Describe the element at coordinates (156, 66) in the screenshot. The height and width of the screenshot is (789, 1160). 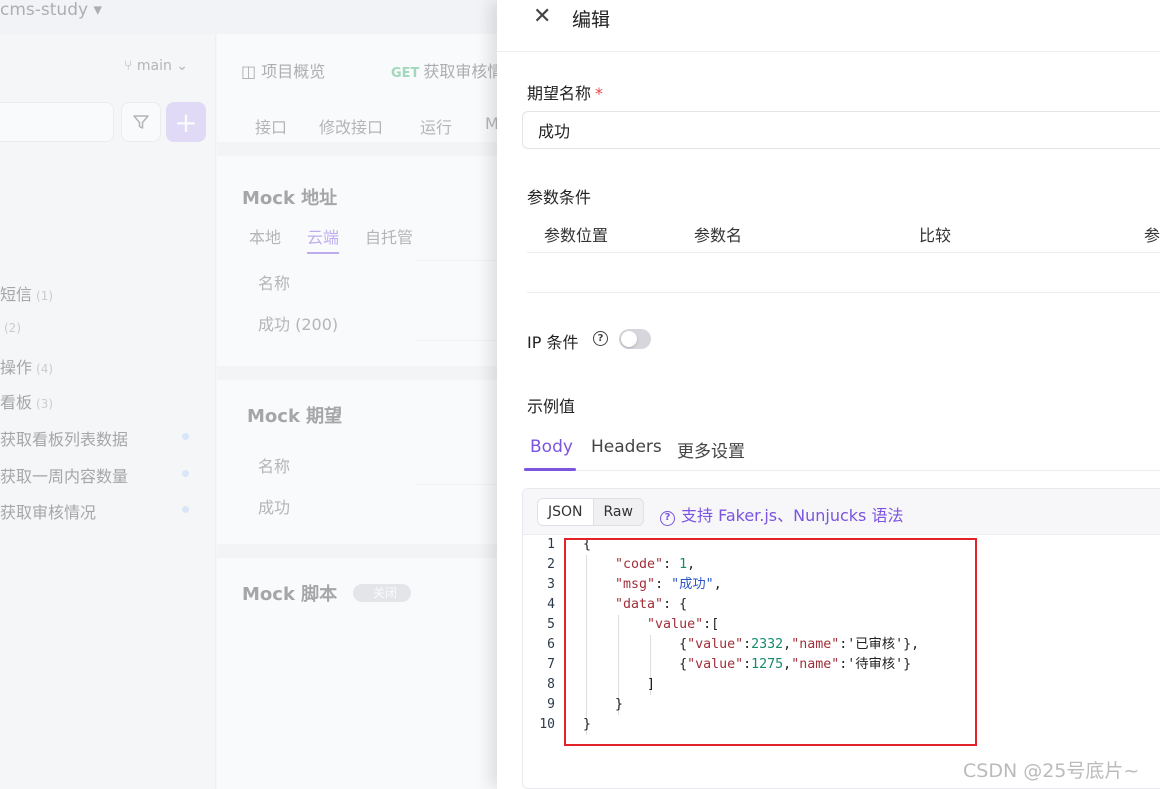
I see `branch-selector: ⑂ main ⌄` at that location.